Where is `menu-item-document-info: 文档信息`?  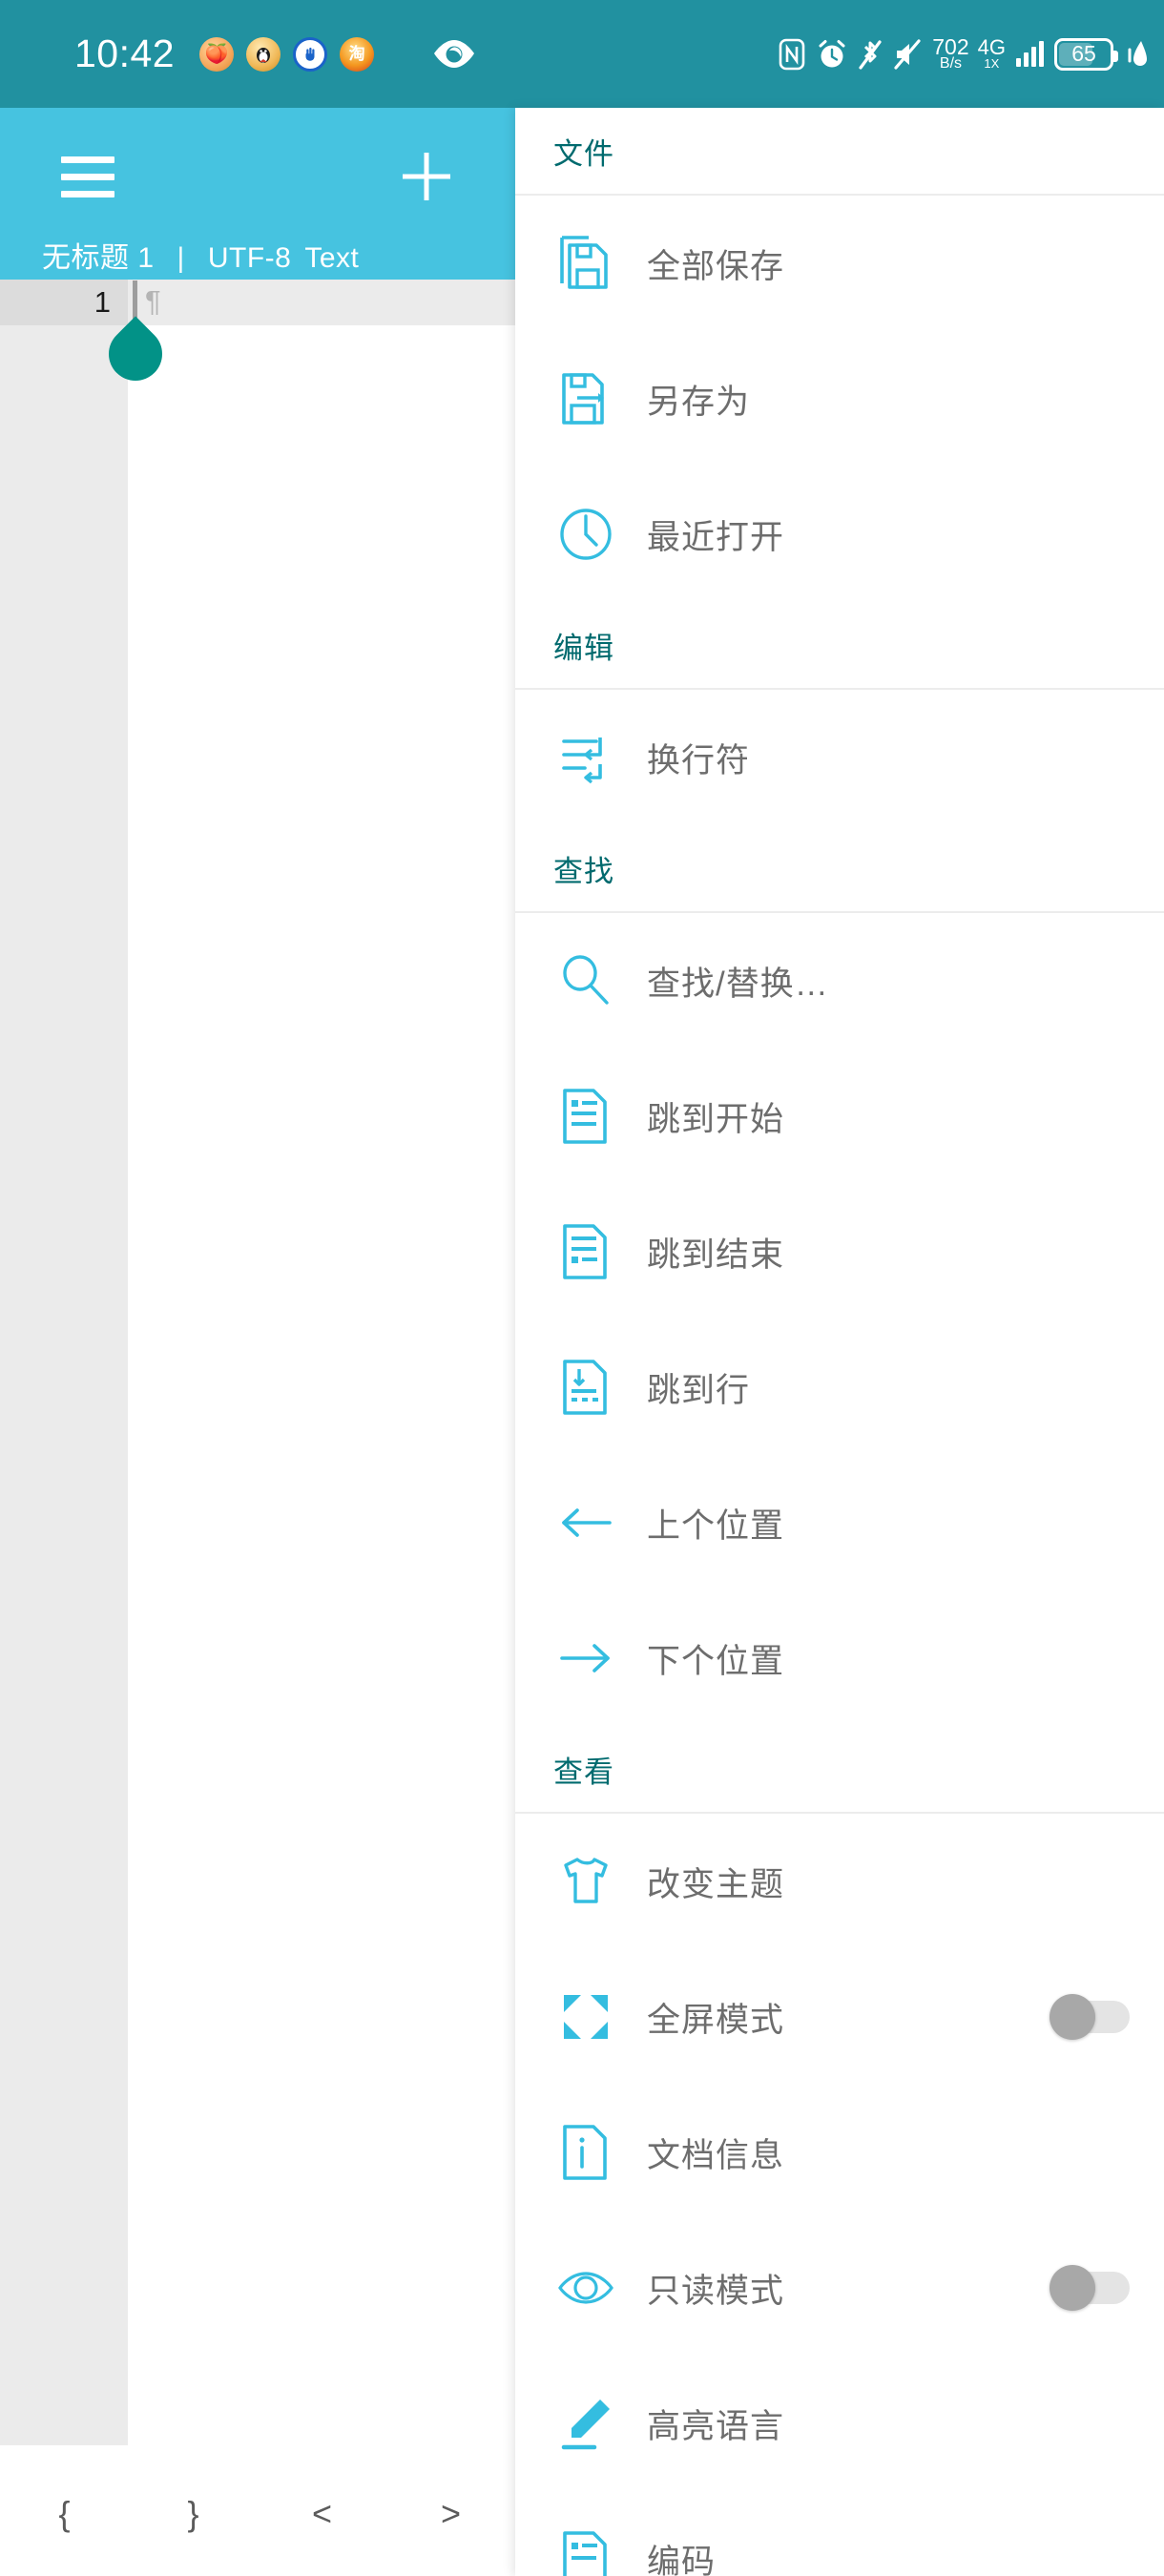 menu-item-document-info: 文档信息 is located at coordinates (840, 2152).